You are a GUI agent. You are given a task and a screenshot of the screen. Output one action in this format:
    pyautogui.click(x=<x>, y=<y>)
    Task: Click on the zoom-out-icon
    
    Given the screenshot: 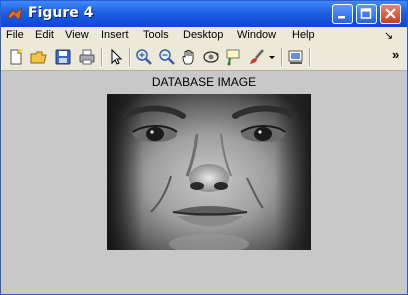 What is the action you would take?
    pyautogui.click(x=167, y=57)
    